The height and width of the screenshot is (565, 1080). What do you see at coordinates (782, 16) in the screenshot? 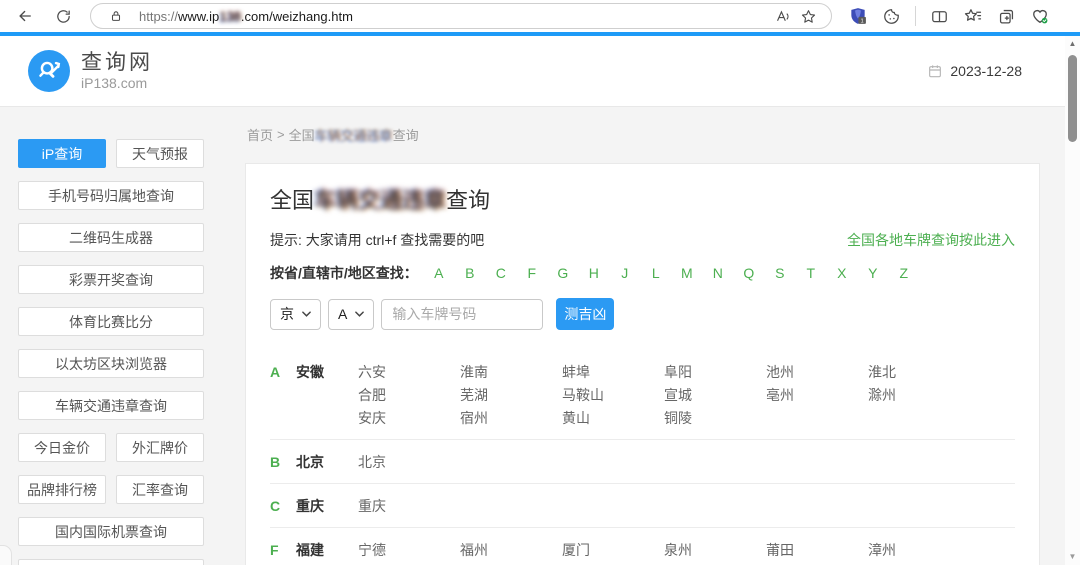
I see `read-aloud-icon` at bounding box center [782, 16].